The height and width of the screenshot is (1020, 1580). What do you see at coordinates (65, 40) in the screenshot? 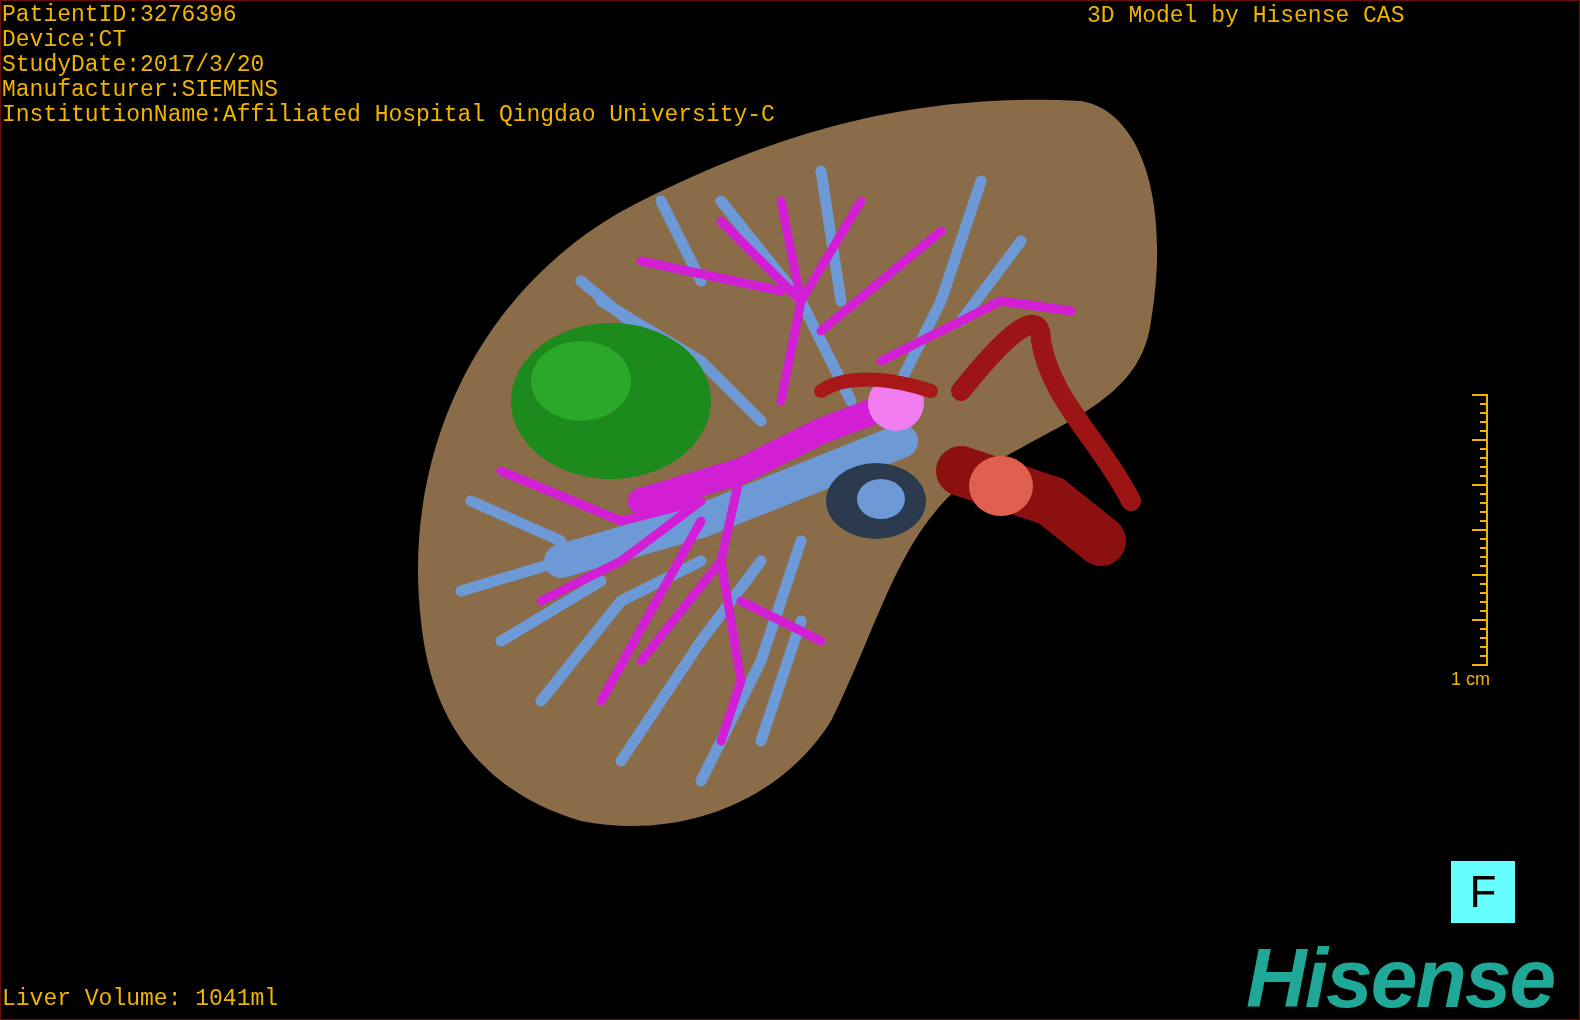
I see `patient-info-text: Device:CT` at bounding box center [65, 40].